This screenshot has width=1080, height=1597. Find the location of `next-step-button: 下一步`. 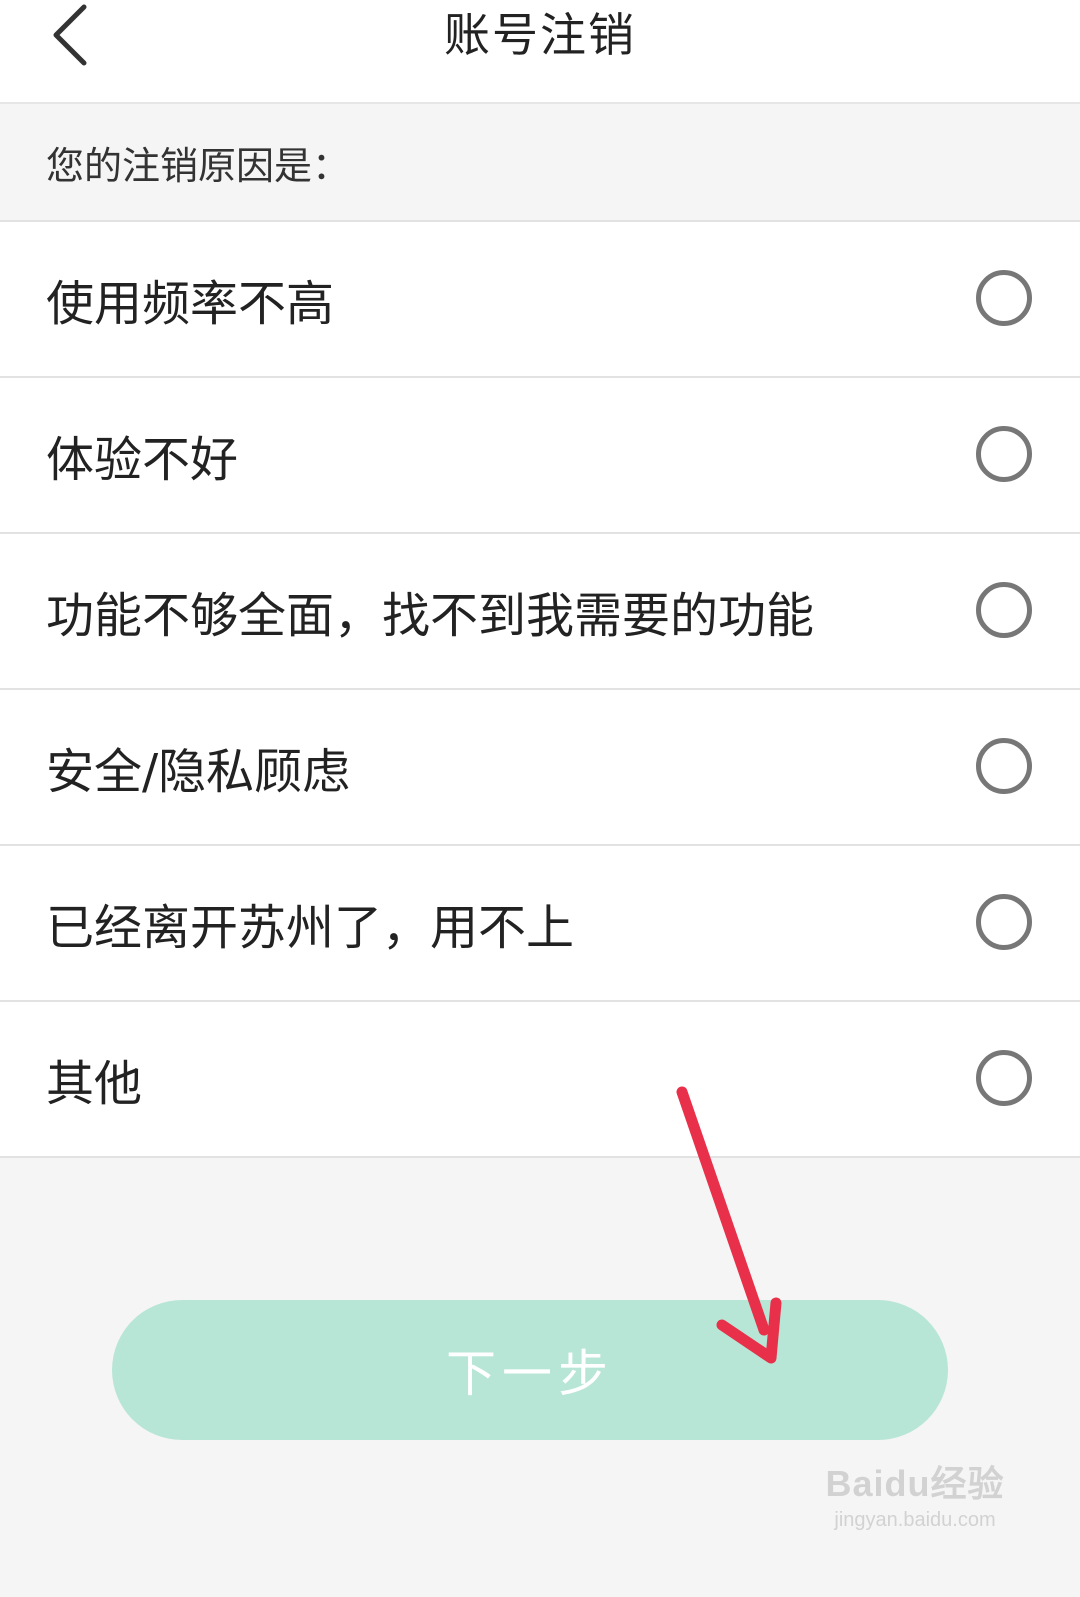

next-step-button: 下一步 is located at coordinates (530, 1370).